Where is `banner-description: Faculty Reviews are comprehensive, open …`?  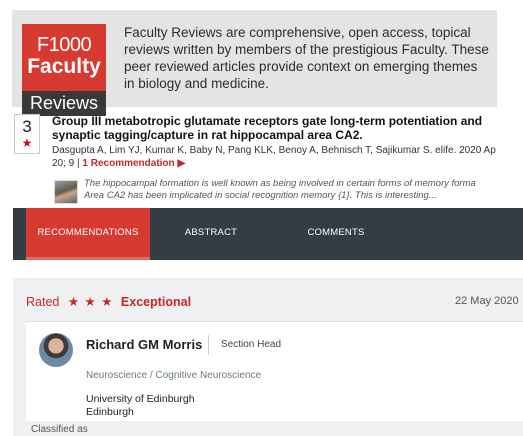 banner-description: Faculty Reviews are comprehensive, open … is located at coordinates (306, 58).